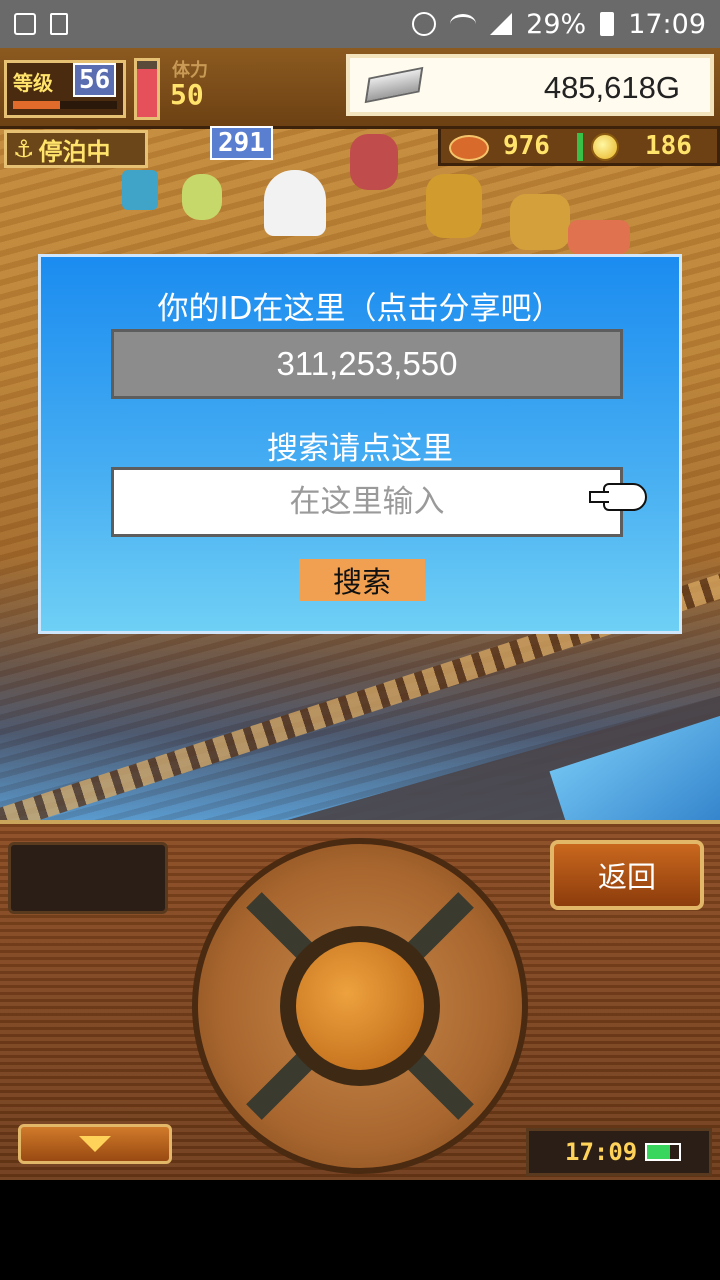  What do you see at coordinates (601, 1152) in the screenshot?
I see `game-clock-time: 17:09` at bounding box center [601, 1152].